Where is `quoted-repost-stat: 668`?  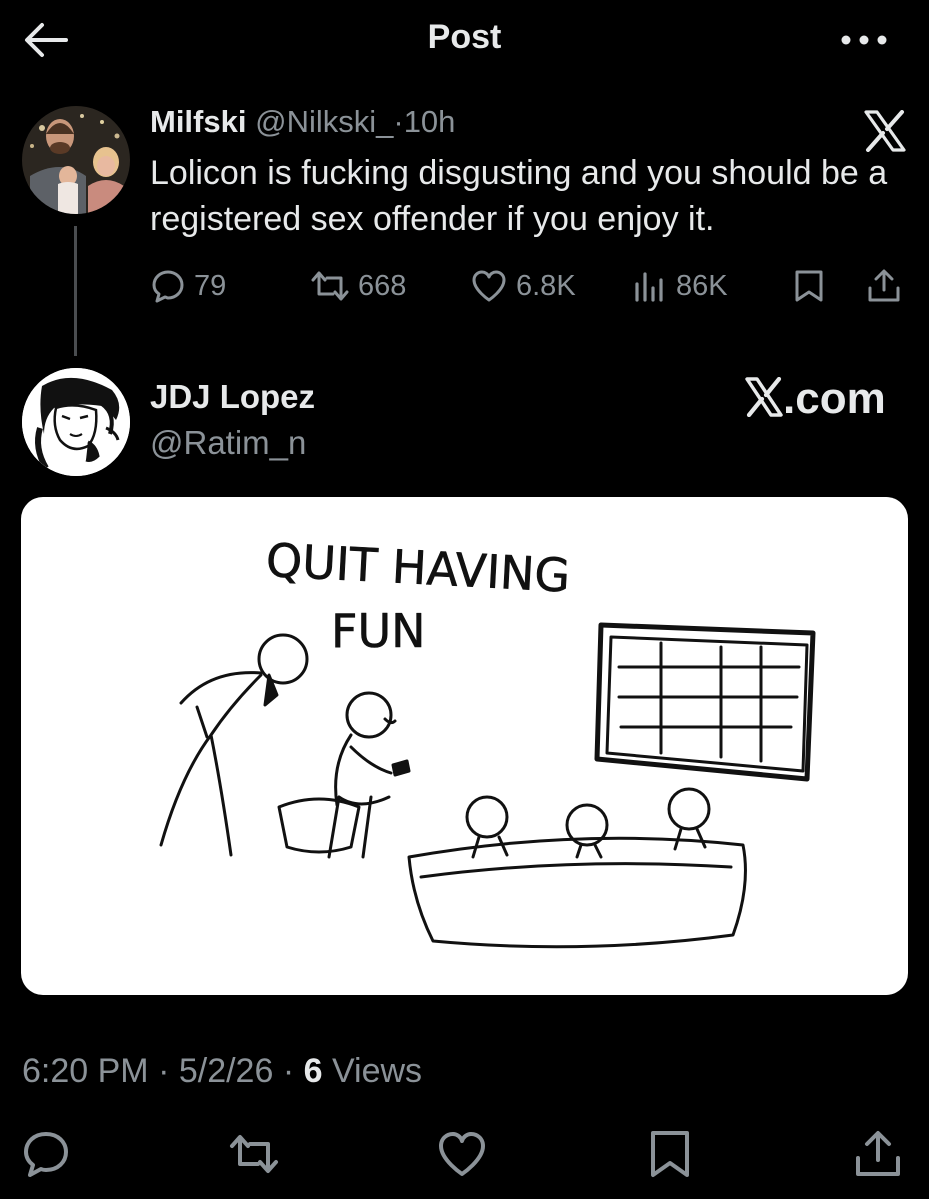
quoted-repost-stat: 668 is located at coordinates (358, 286).